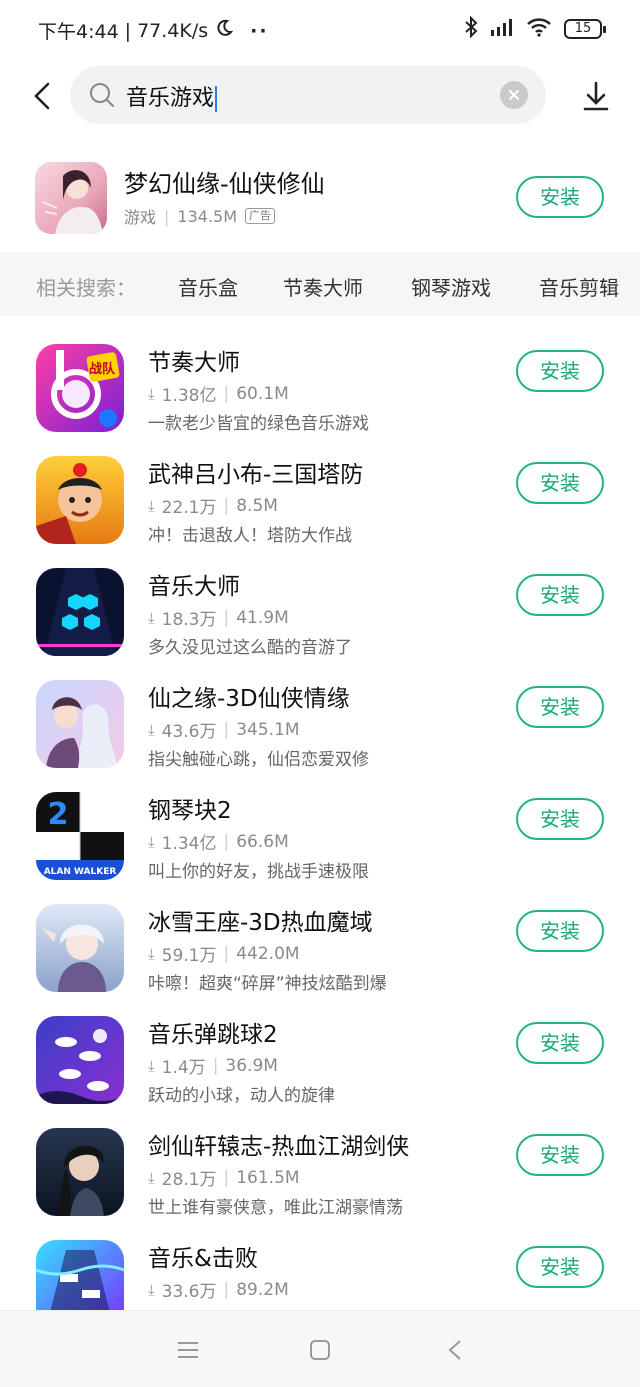 The image size is (640, 1387). What do you see at coordinates (268, 729) in the screenshot?
I see `app-size: 345.1M` at bounding box center [268, 729].